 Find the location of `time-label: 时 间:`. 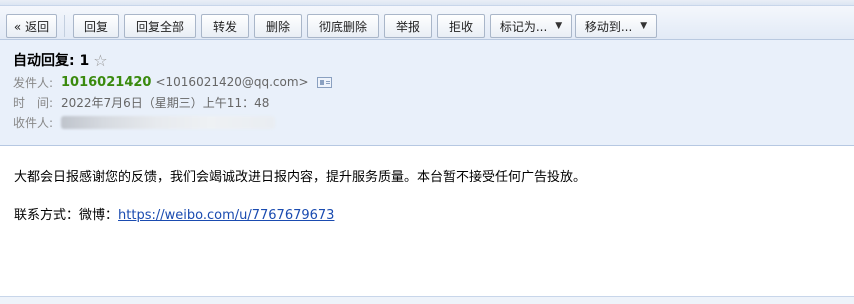

time-label: 时 间: is located at coordinates (33, 102).